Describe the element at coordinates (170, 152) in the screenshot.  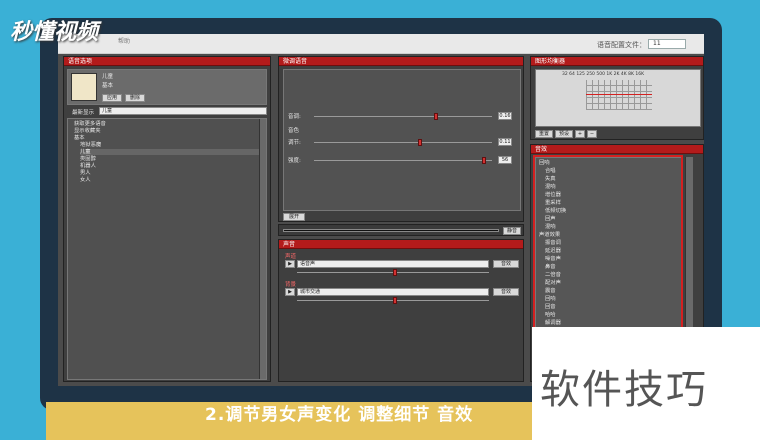
I see `list-item: 儿童` at that location.